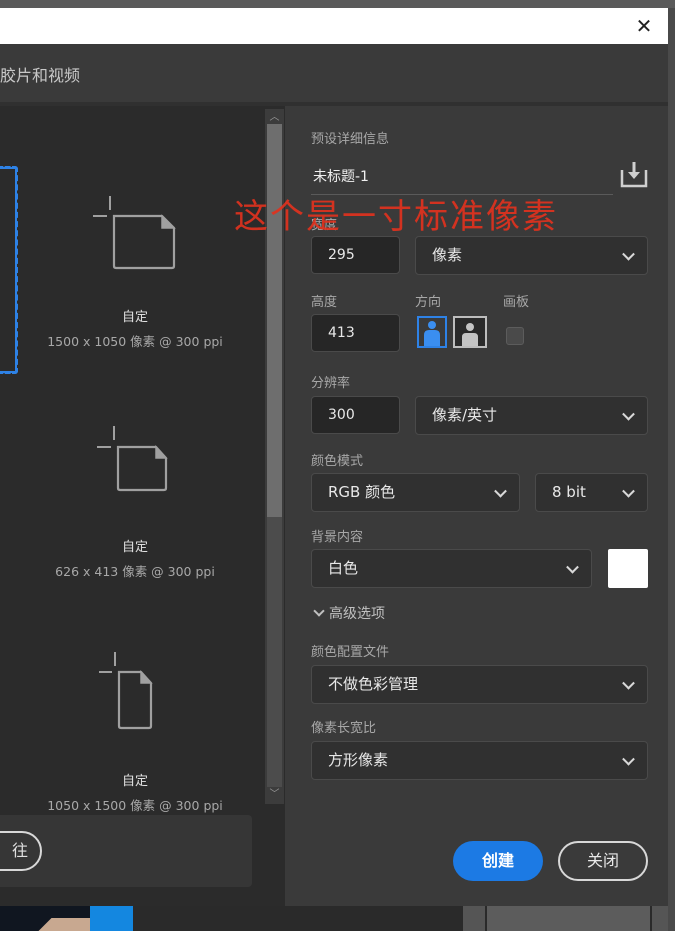 Image resolution: width=675 pixels, height=931 pixels. What do you see at coordinates (428, 302) in the screenshot?
I see `orientation-label: 方向` at bounding box center [428, 302].